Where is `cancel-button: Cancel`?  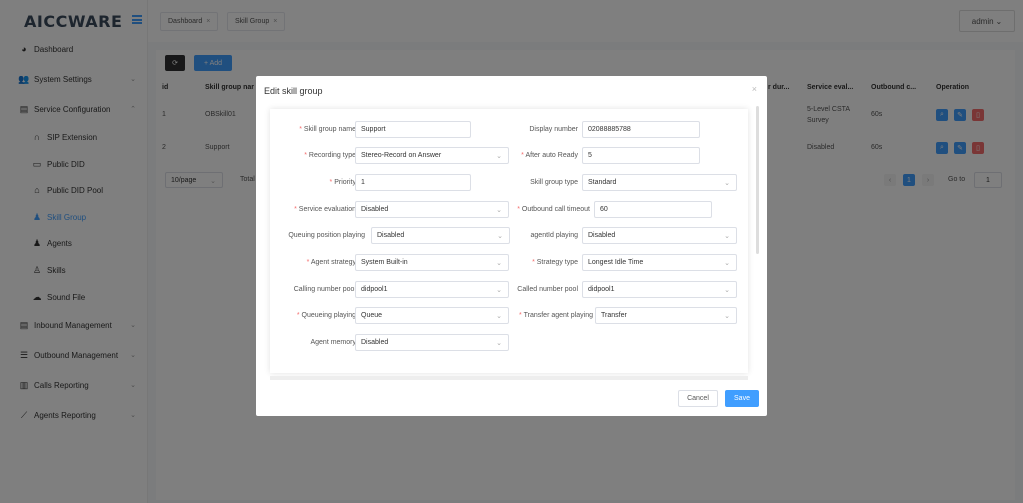
cancel-button: Cancel is located at coordinates (698, 398).